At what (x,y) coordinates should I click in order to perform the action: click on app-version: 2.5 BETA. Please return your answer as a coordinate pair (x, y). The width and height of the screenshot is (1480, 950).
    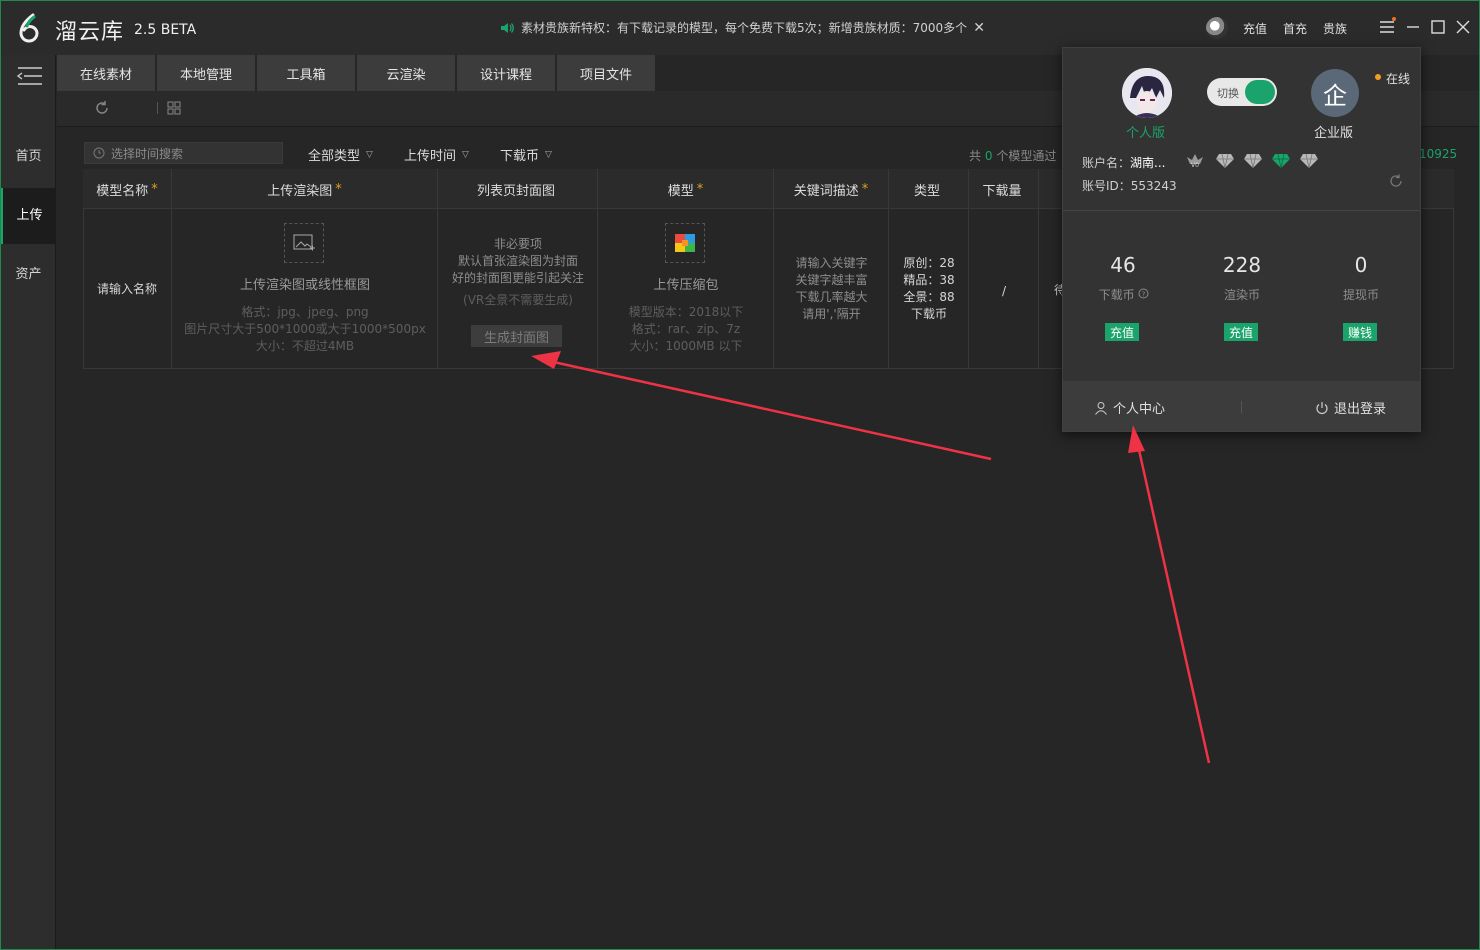
    Looking at the image, I should click on (165, 30).